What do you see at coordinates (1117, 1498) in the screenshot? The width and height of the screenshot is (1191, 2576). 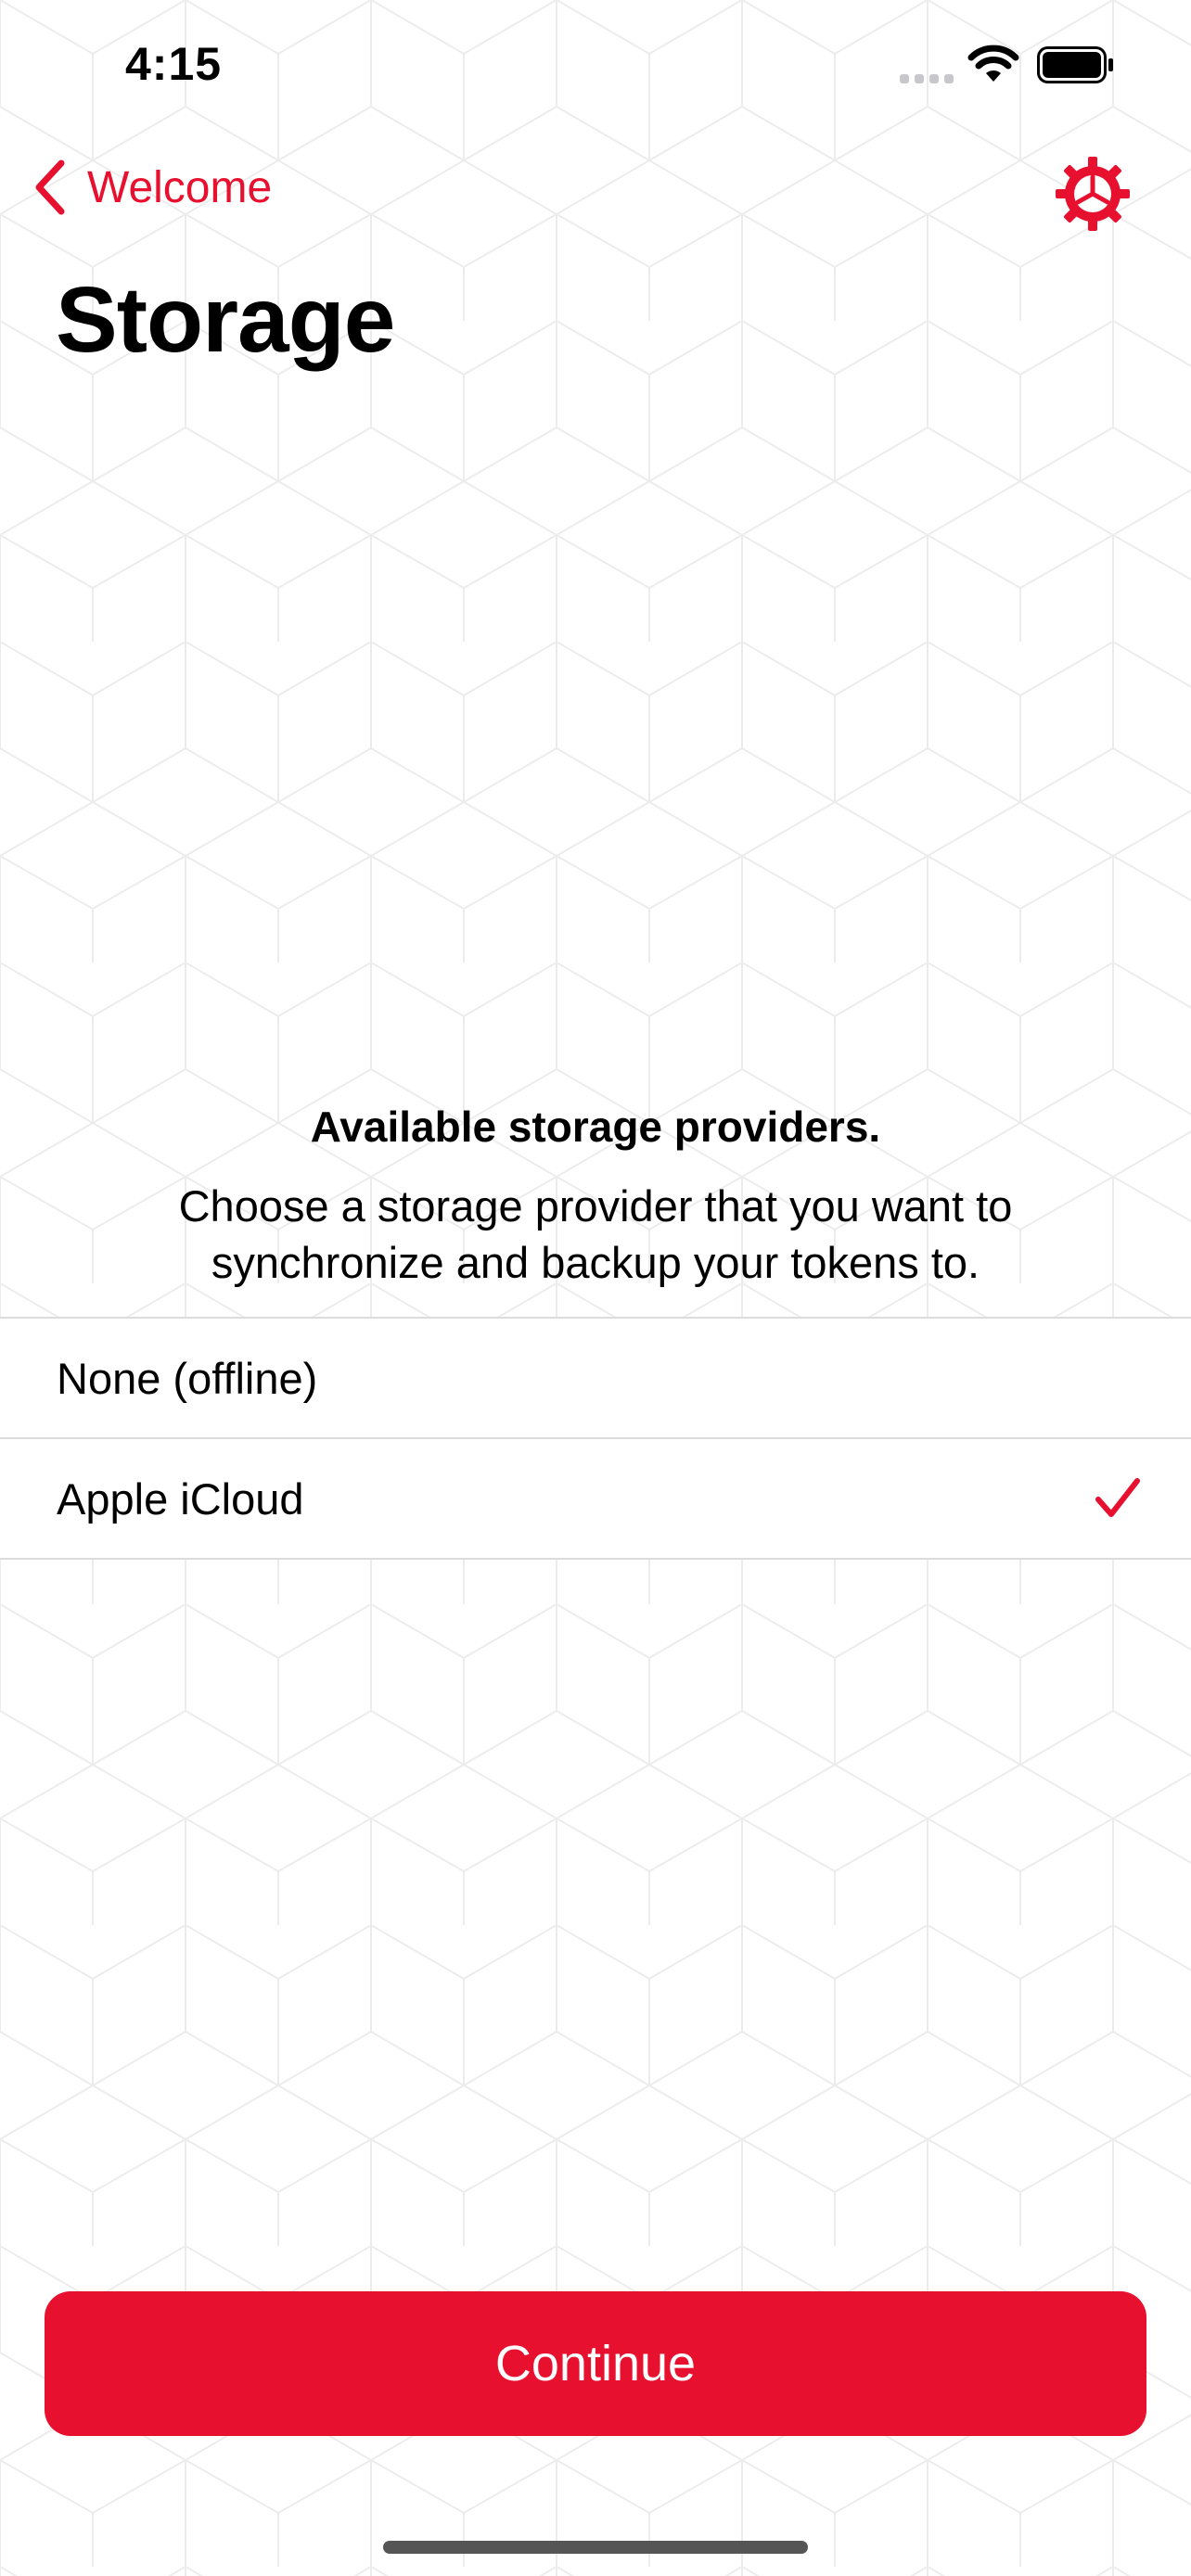 I see `checkmark-icon` at bounding box center [1117, 1498].